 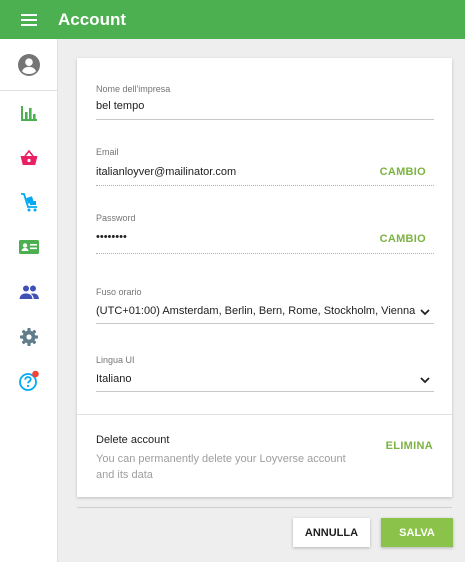 I want to click on business-name-underline, so click(x=265, y=119).